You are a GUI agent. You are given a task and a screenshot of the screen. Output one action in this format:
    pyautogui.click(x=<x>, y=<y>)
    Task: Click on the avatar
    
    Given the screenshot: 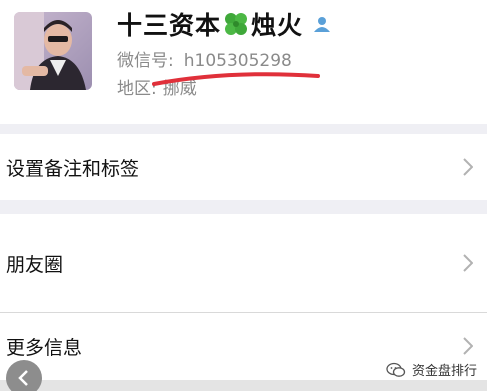 What is the action you would take?
    pyautogui.click(x=53, y=51)
    